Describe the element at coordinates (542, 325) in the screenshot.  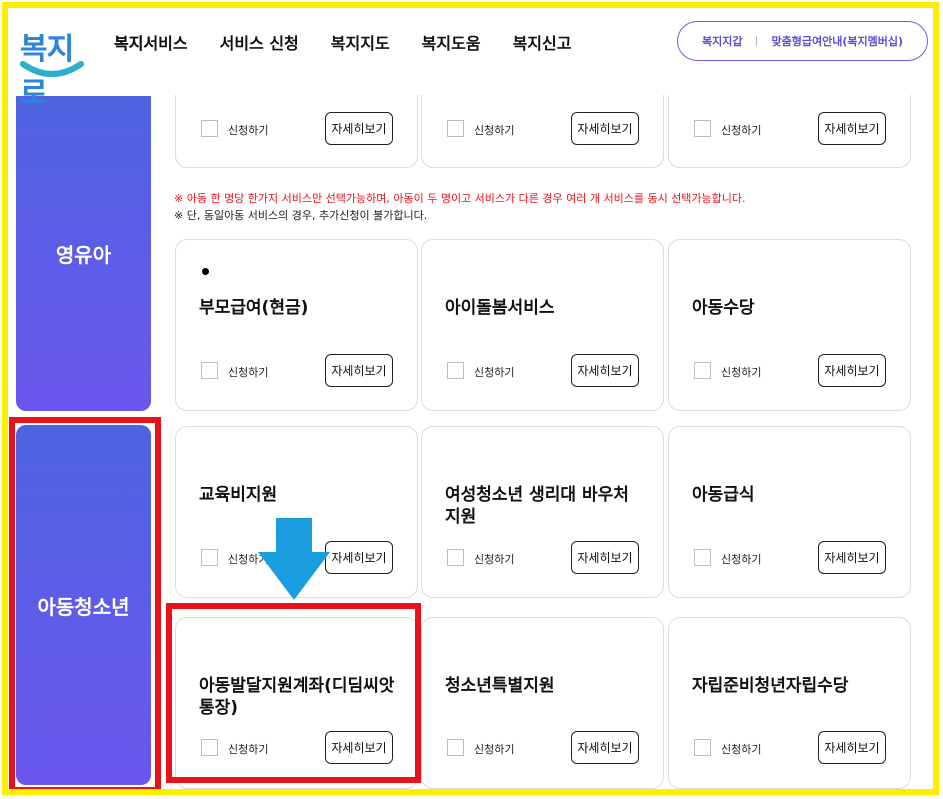
I see `service-card-child-care: 아이돌봄서비스 신청하기 자세히보기` at that location.